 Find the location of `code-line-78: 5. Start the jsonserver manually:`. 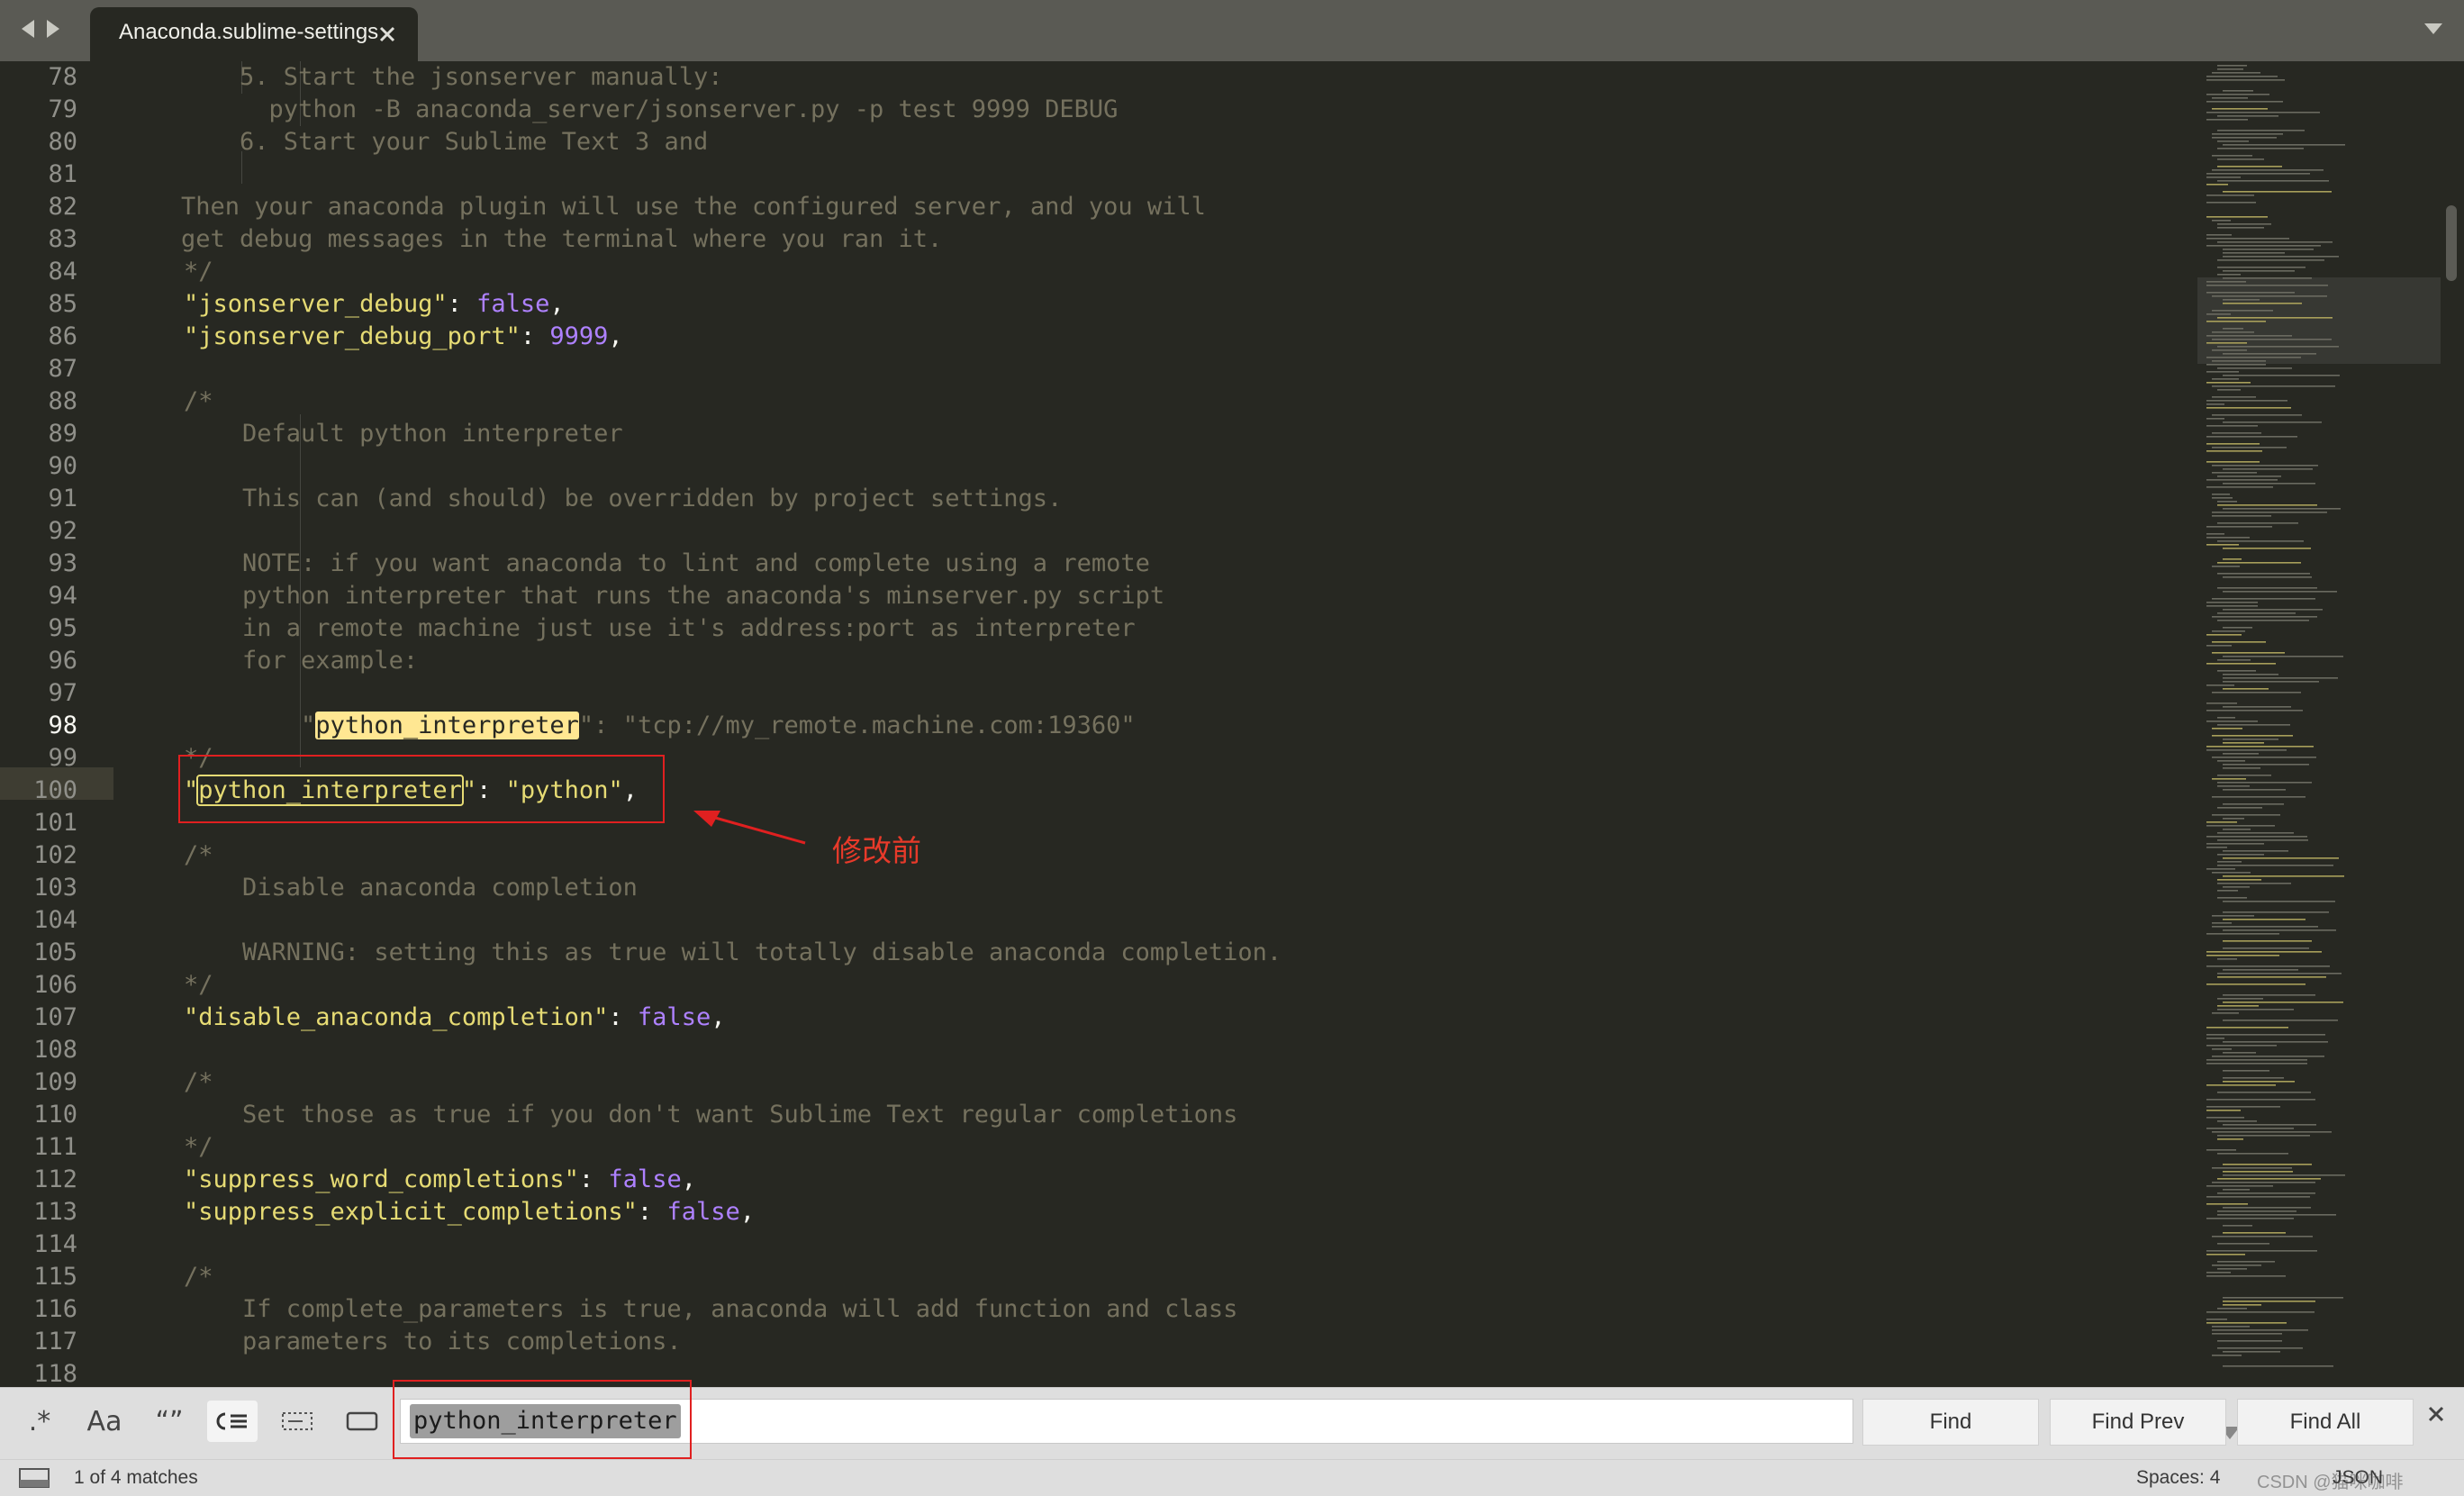

code-line-78: 5. Start the jsonserver manually: is located at coordinates (422, 77).